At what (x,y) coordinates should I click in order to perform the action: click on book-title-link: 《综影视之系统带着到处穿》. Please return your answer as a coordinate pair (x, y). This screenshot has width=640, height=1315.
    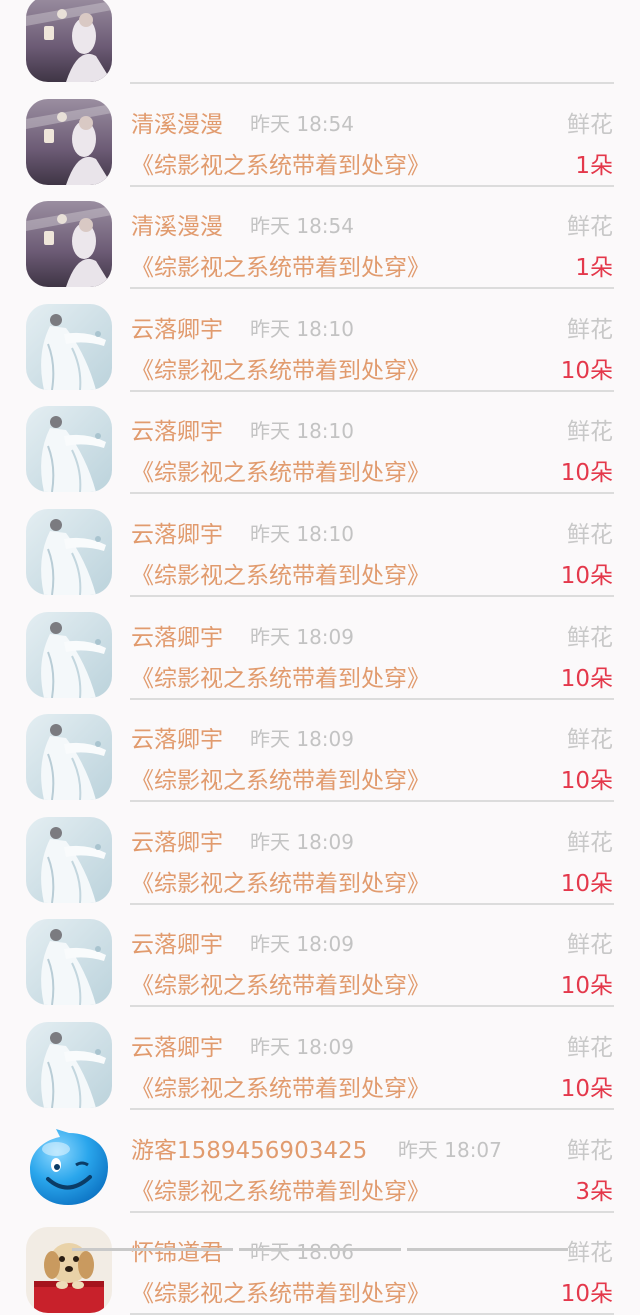
    Looking at the image, I should click on (280, 1291).